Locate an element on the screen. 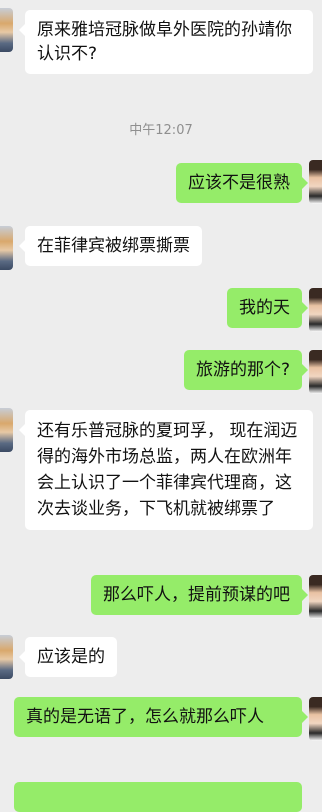 The width and height of the screenshot is (322, 812). chat-timestamp: 中午12:07 is located at coordinates (161, 130).